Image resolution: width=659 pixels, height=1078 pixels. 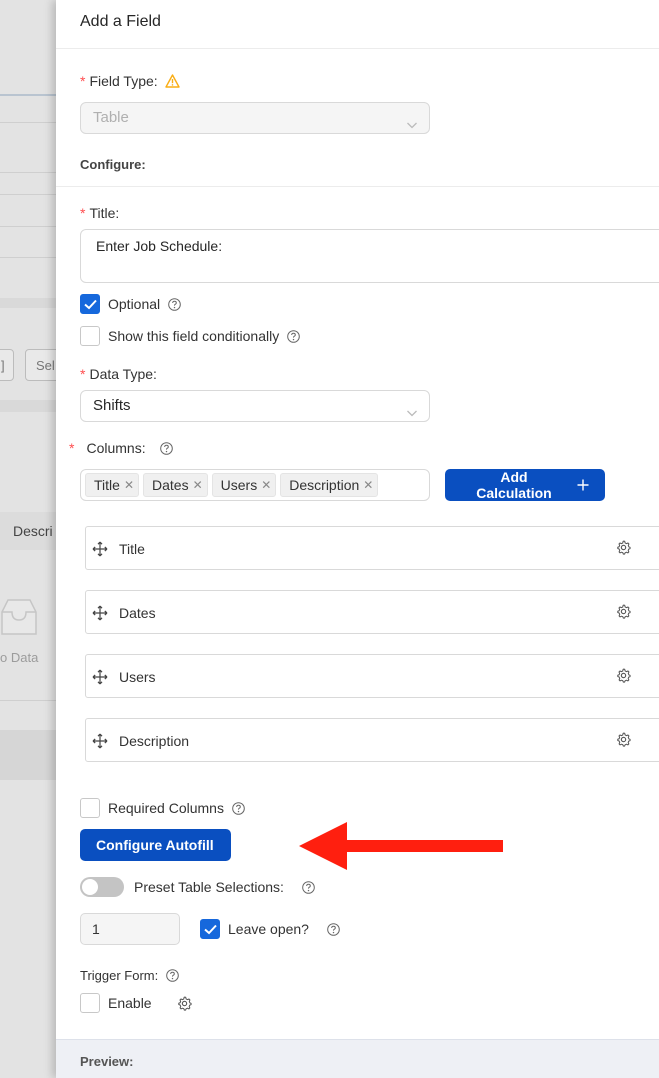 What do you see at coordinates (19, 657) in the screenshot?
I see `bg-empty-text: o Data` at bounding box center [19, 657].